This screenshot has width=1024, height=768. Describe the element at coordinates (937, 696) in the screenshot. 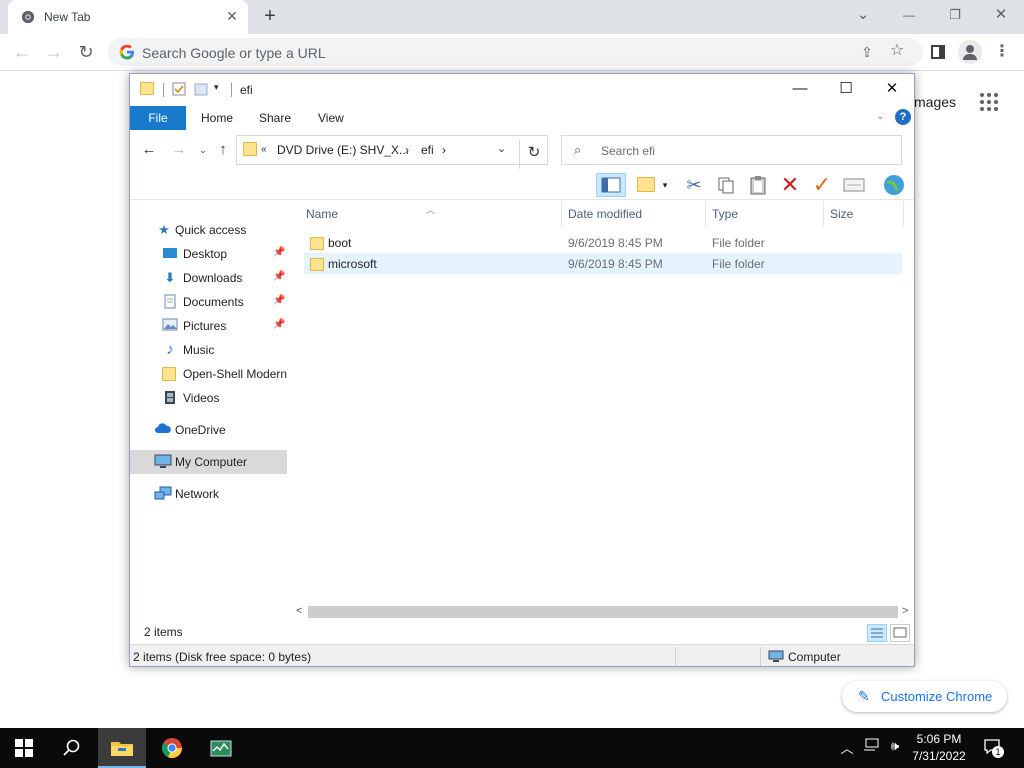

I see `customize-chrome-label: Customize Chrome` at that location.